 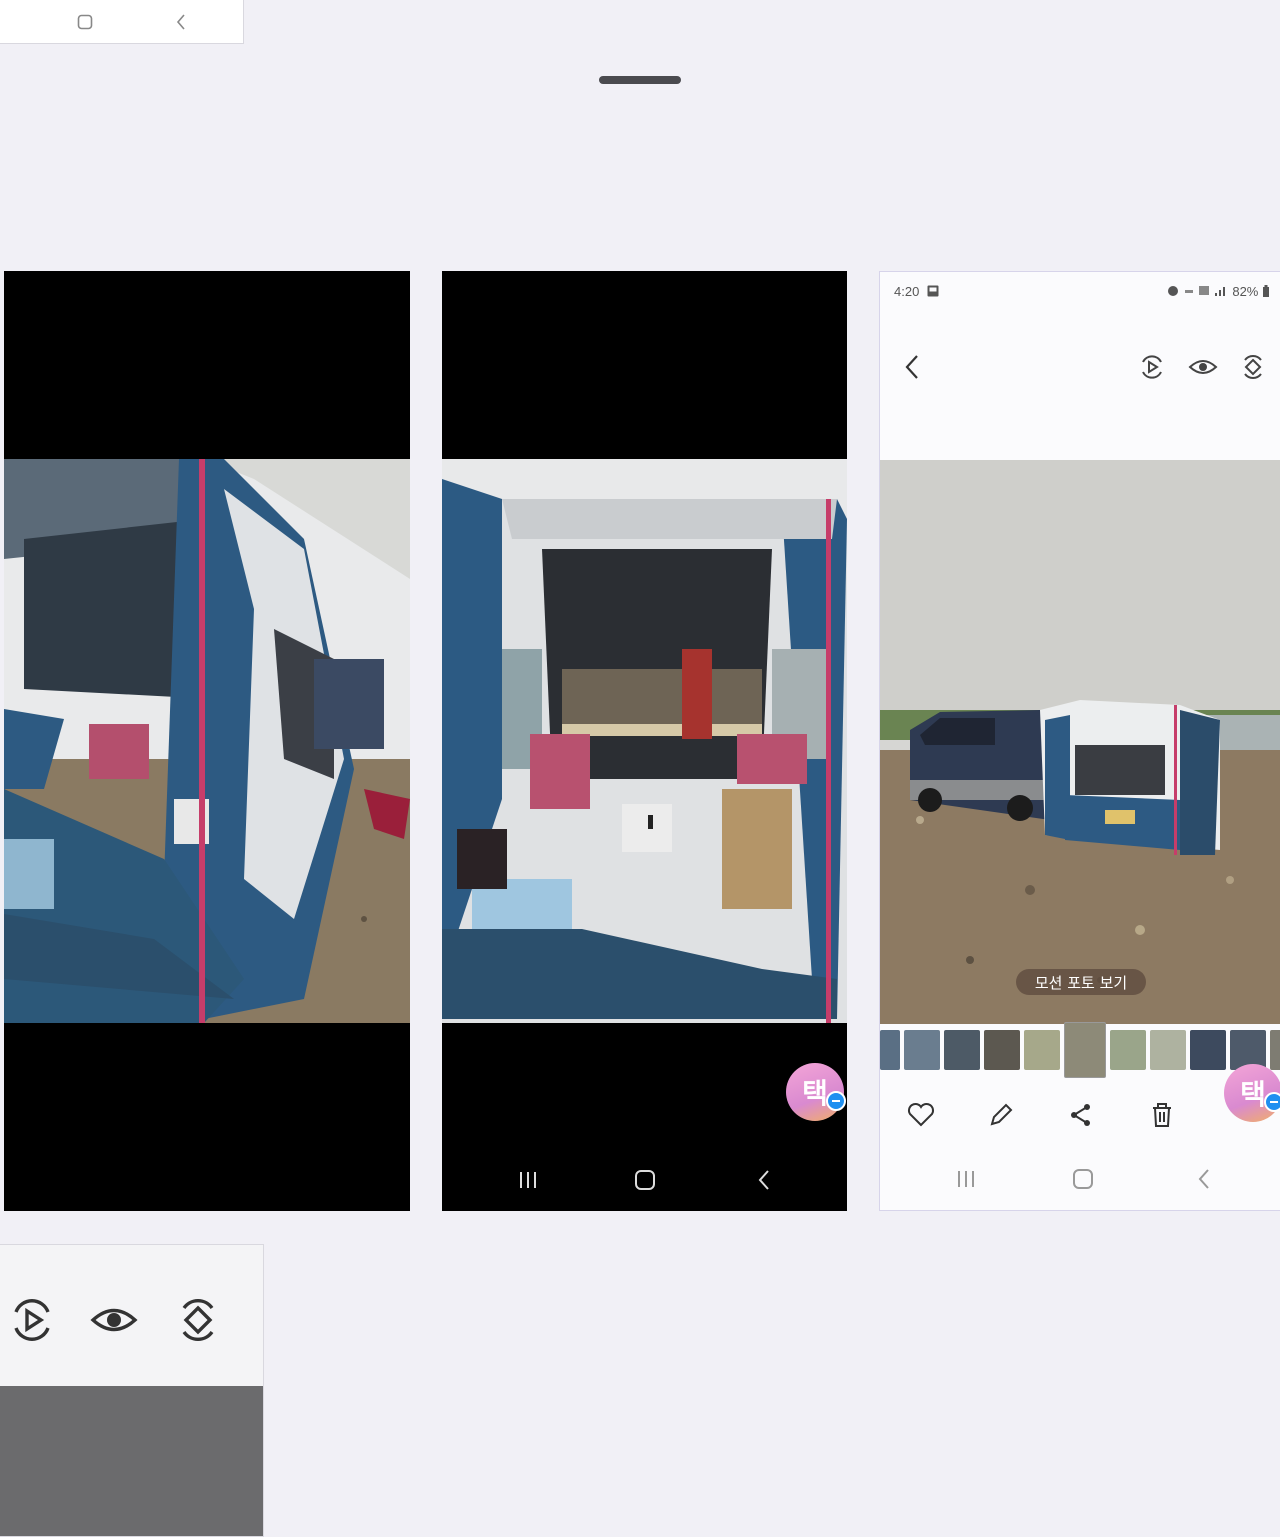 I want to click on tent-interior-center-photo, so click(x=644, y=741).